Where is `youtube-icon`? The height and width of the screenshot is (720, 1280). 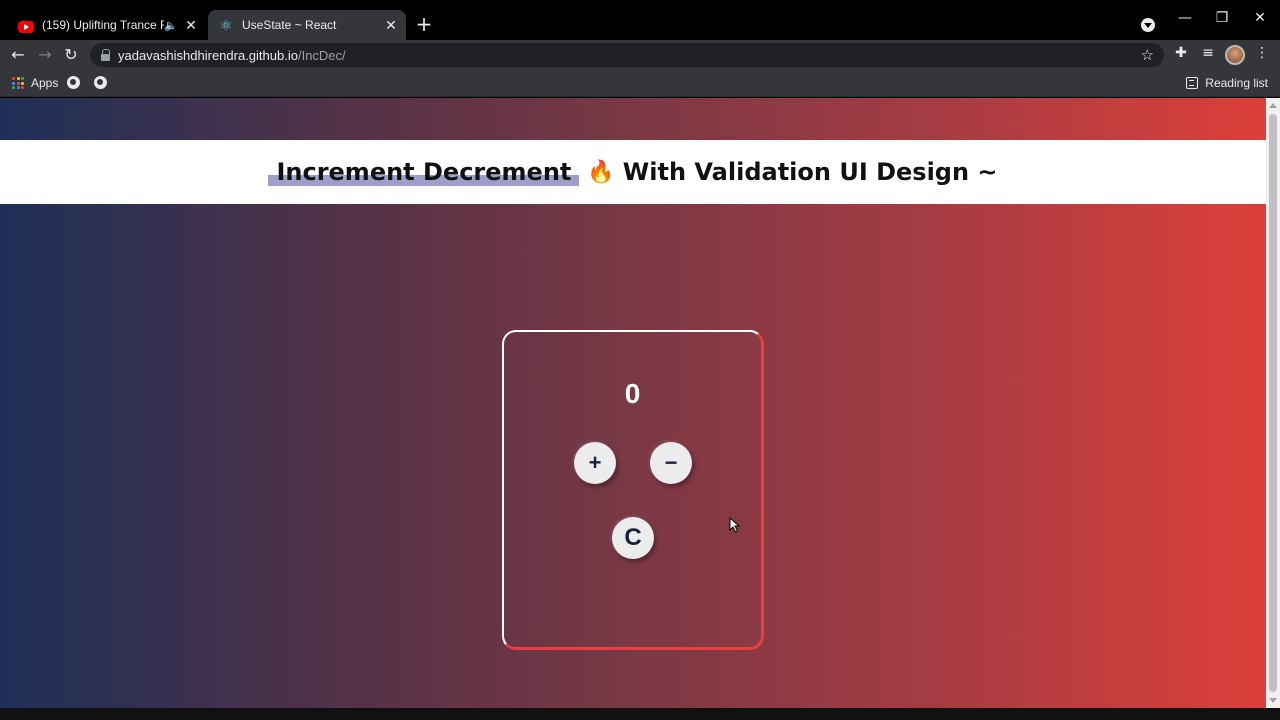
youtube-icon is located at coordinates (26, 27).